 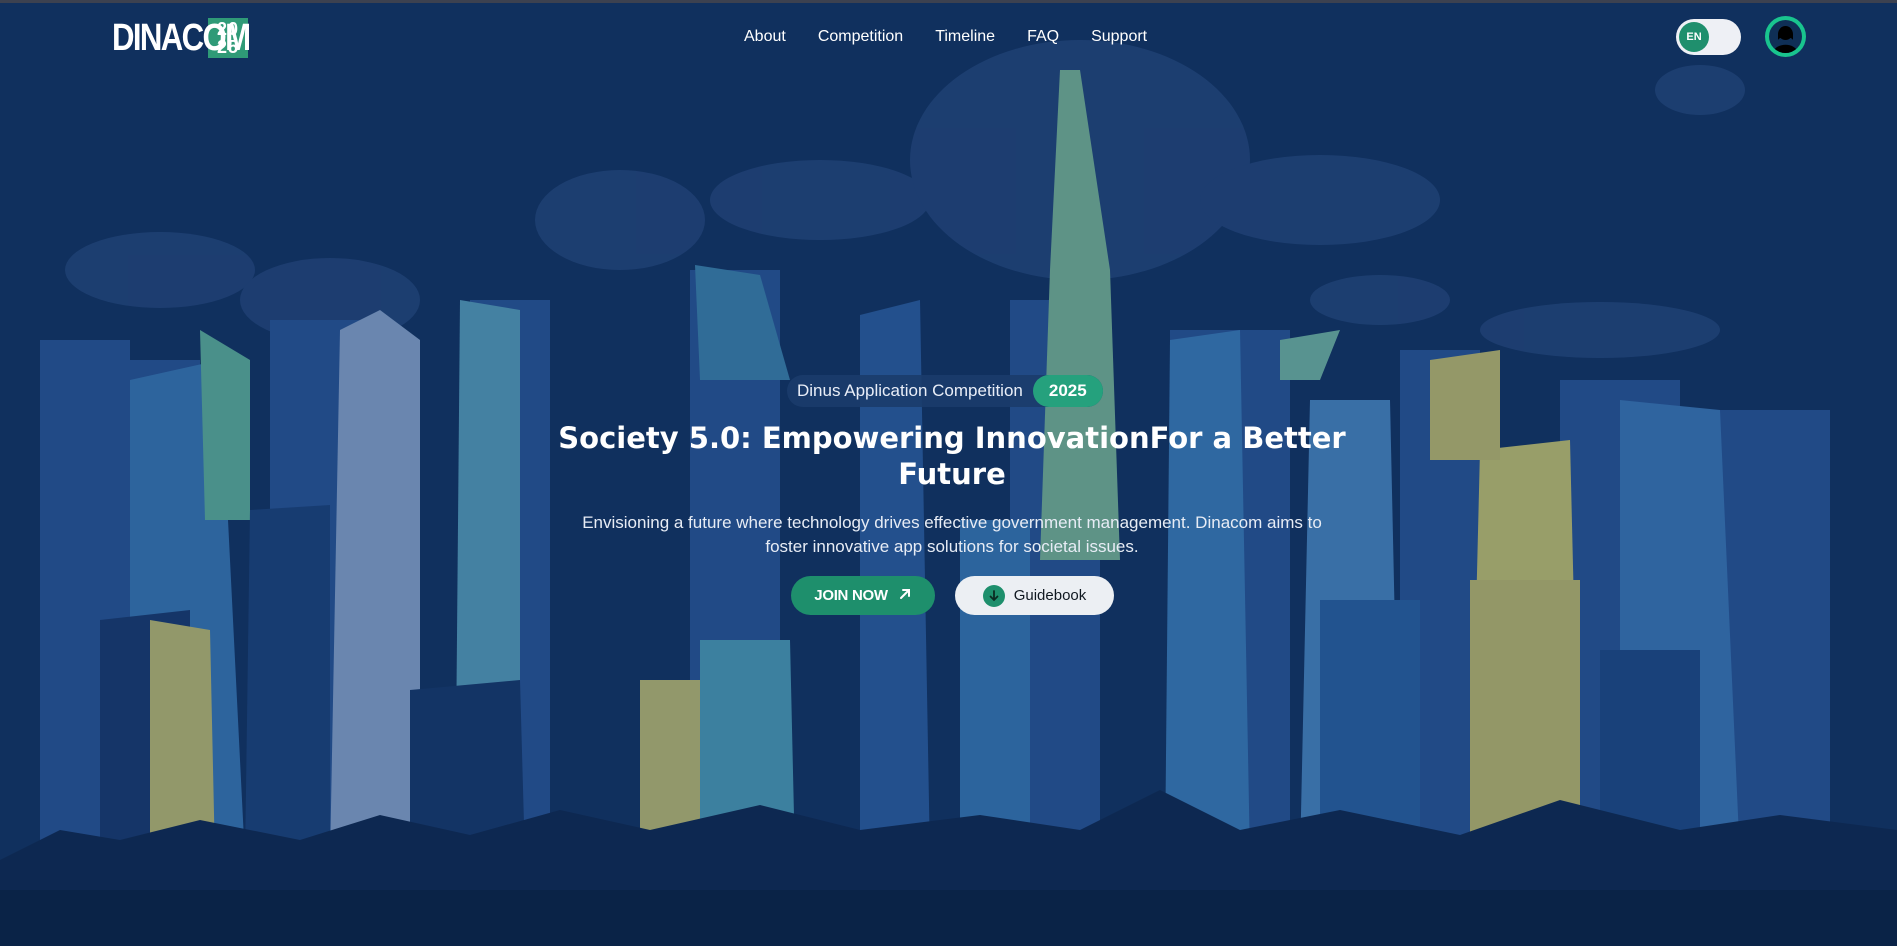 I want to click on arrow-up-right-icon, so click(x=905, y=596).